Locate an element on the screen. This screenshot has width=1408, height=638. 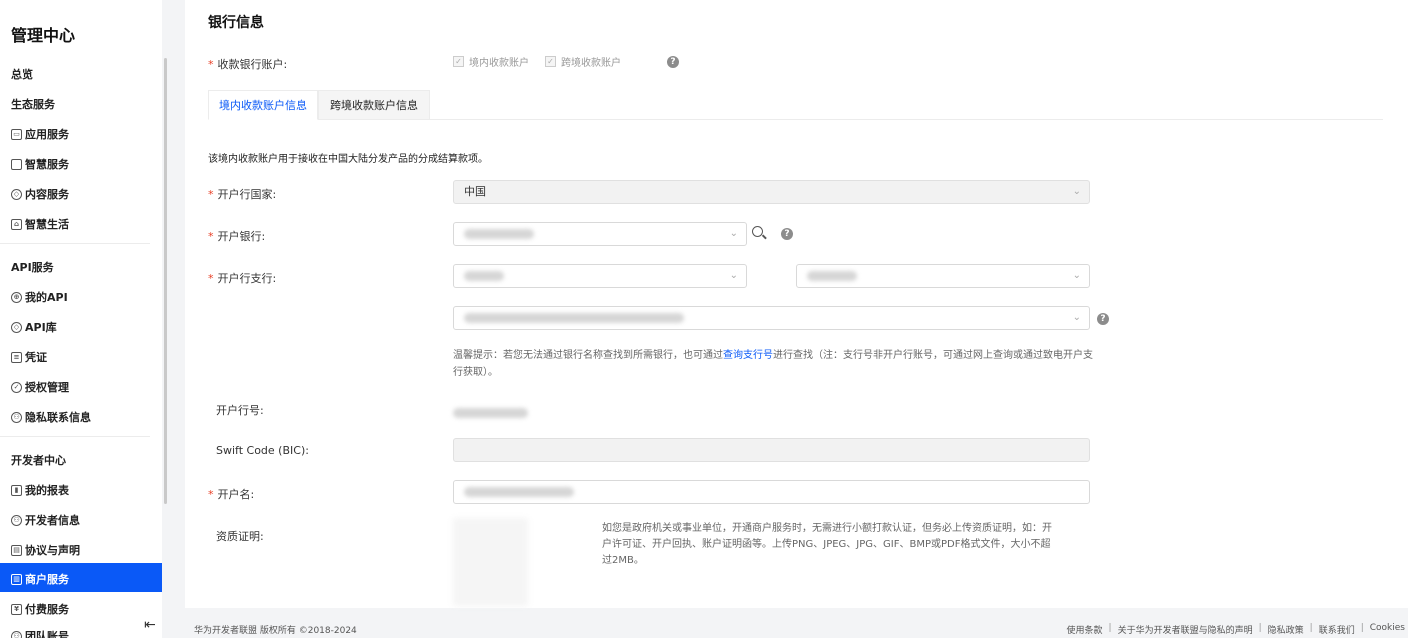
sidebar-item-my-reports: ▮ 我的报表 is located at coordinates (40, 490).